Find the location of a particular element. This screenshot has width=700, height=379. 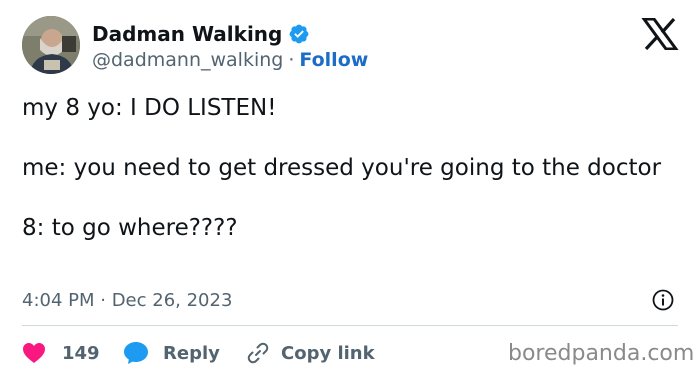

avatar is located at coordinates (51, 45).